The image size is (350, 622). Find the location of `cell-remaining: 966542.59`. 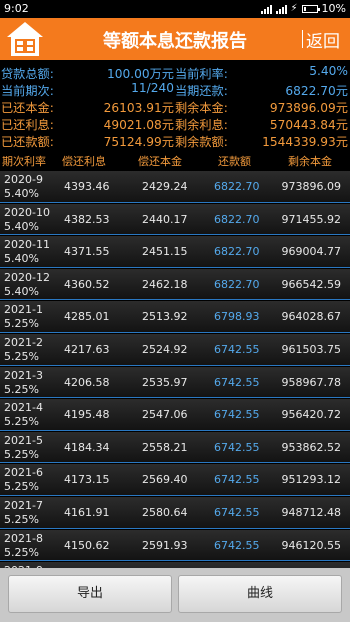

cell-remaining: 966542.59 is located at coordinates (311, 284).